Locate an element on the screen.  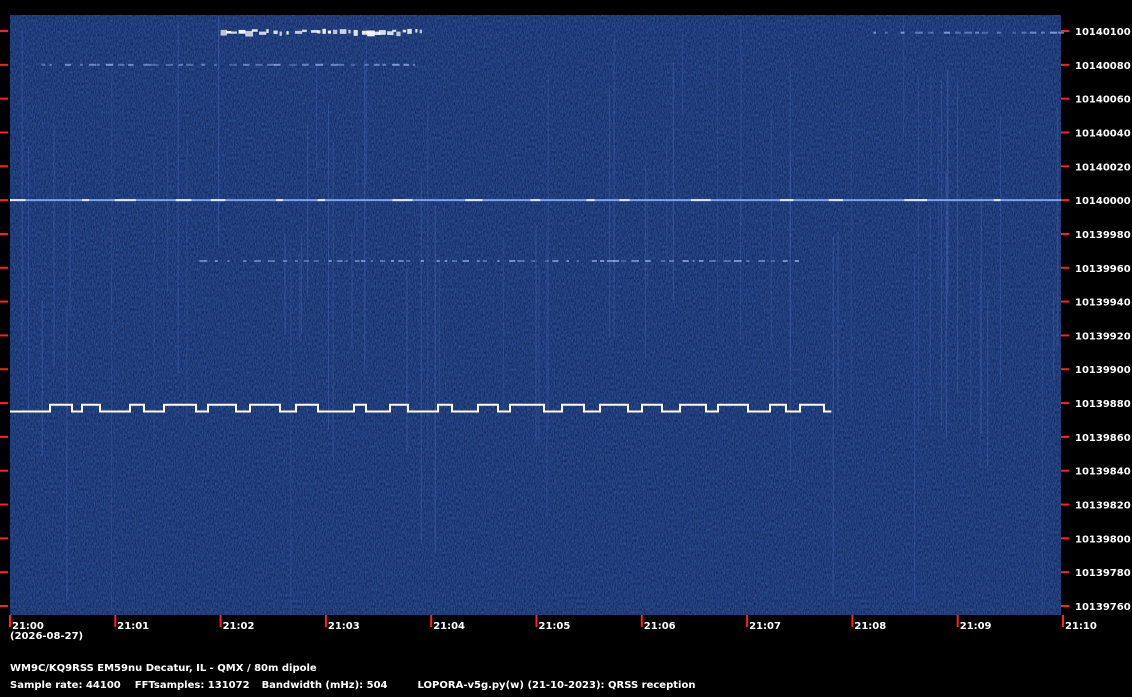
y-tick-label: 10139880 is located at coordinates (1103, 404).